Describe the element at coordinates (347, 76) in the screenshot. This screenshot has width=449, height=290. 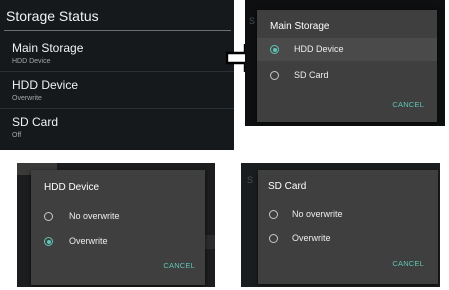
I see `radio-option-sd-card: SD Card` at that location.